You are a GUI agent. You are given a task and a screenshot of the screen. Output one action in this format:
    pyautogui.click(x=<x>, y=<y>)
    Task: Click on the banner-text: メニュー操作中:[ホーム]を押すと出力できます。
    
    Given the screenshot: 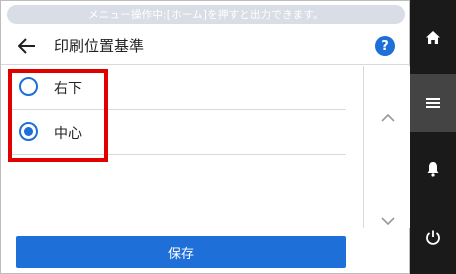 What is the action you would take?
    pyautogui.click(x=206, y=15)
    